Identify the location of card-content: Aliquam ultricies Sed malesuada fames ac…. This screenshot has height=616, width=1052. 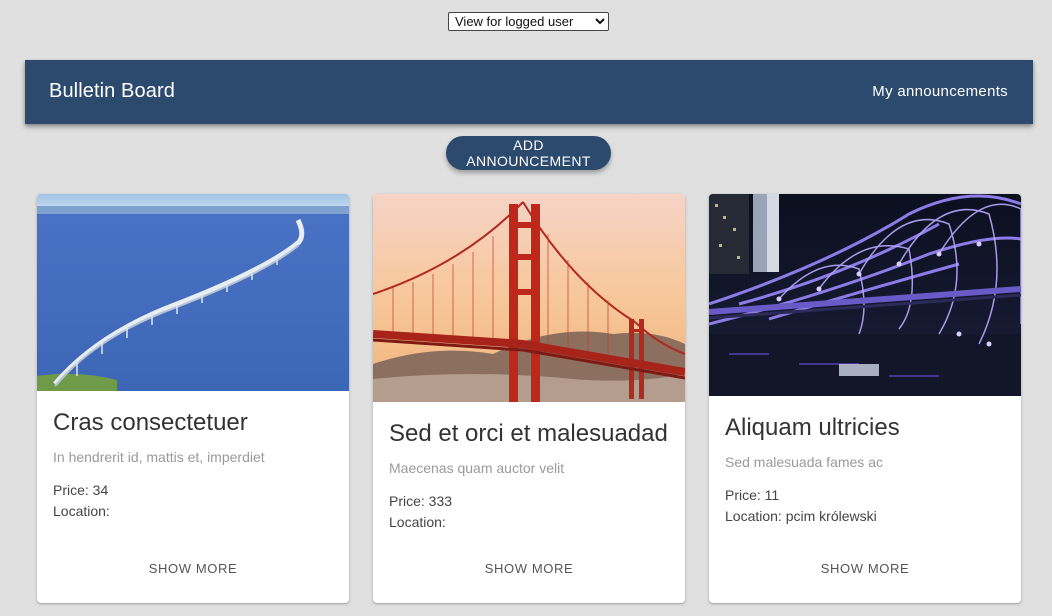
(865, 470).